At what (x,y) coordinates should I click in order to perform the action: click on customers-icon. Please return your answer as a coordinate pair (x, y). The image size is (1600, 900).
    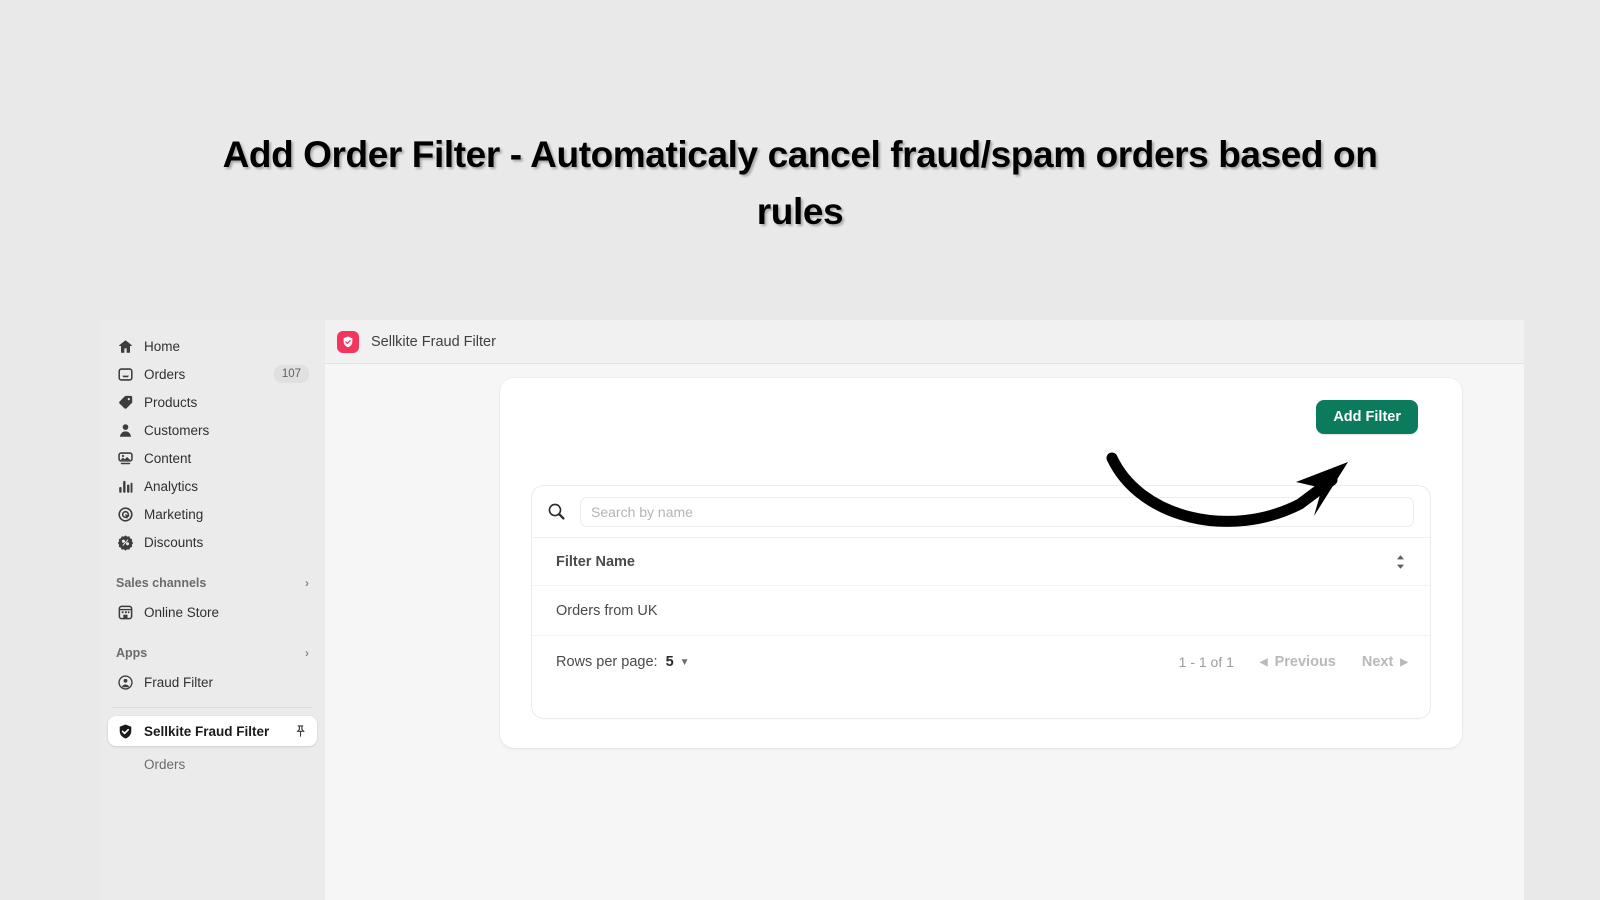
    Looking at the image, I should click on (125, 430).